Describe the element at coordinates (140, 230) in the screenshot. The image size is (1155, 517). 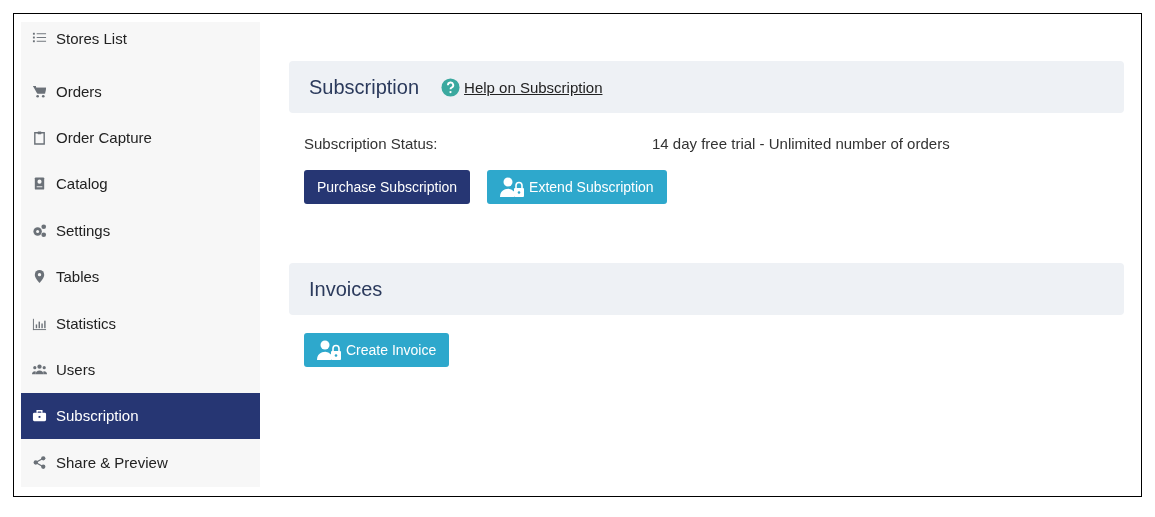
I see `sidebar-item: Settings` at that location.